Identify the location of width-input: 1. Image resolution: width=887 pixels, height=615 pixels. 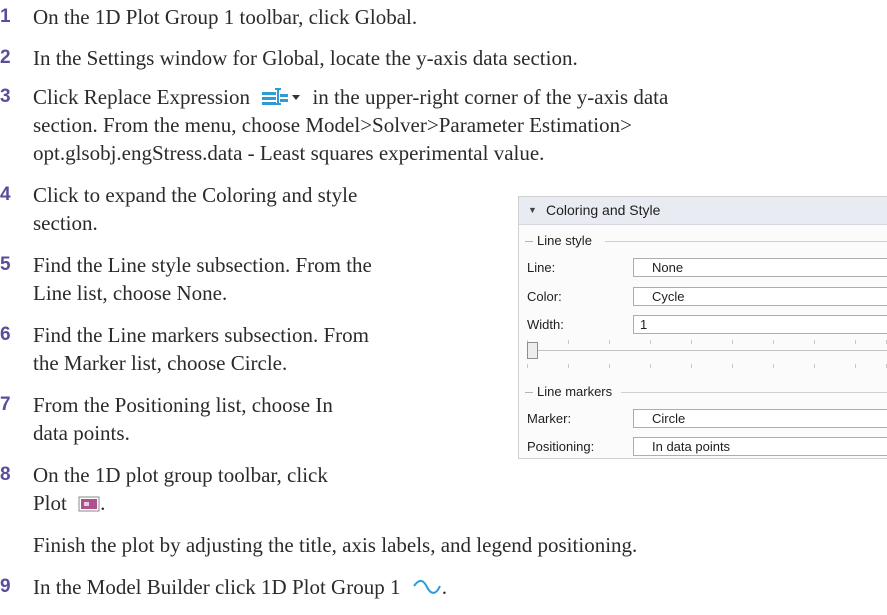
(760, 324).